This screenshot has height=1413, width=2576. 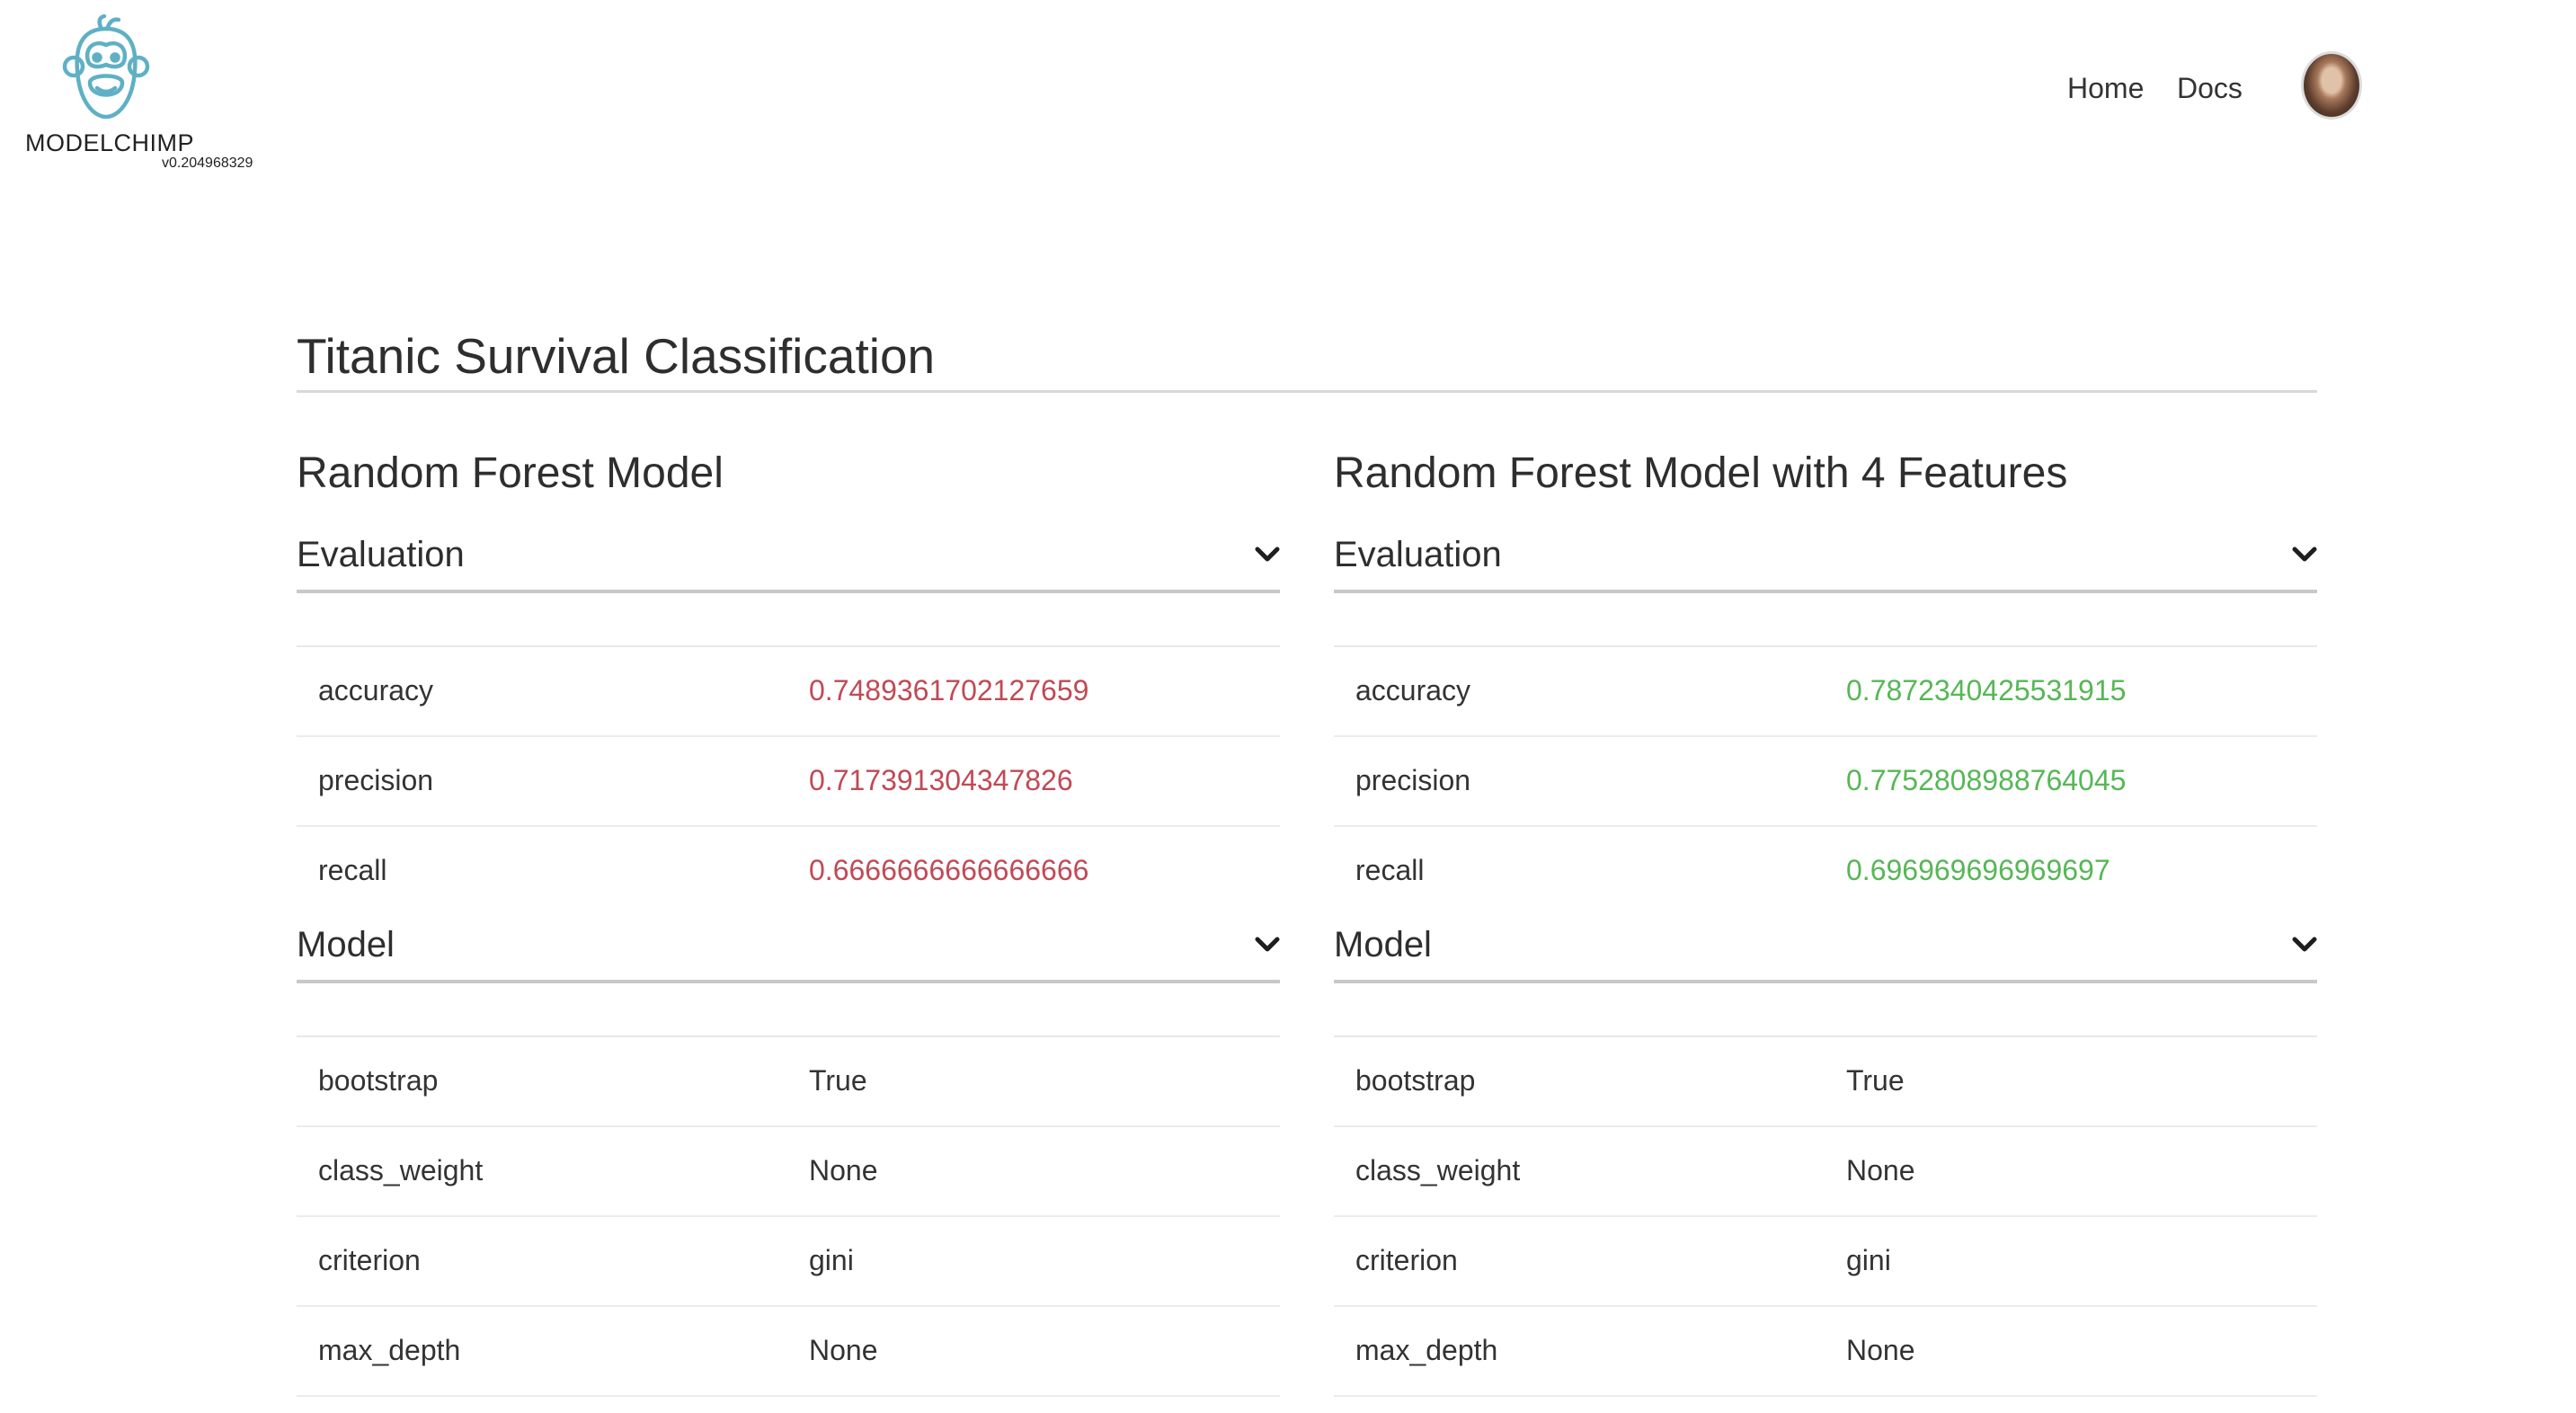 I want to click on metric-row-accuracy: accuracy 0.7872340425531915, so click(x=1825, y=692).